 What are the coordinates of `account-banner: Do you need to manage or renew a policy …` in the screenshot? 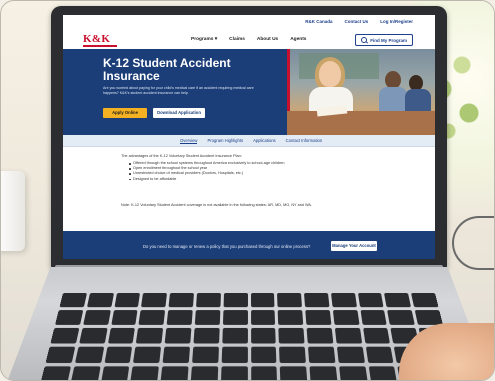 It's located at (249, 245).